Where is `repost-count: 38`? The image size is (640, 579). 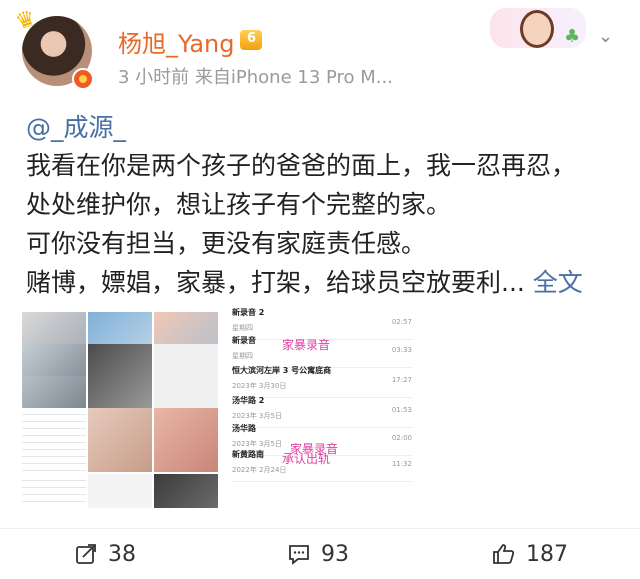 repost-count: 38 is located at coordinates (122, 554).